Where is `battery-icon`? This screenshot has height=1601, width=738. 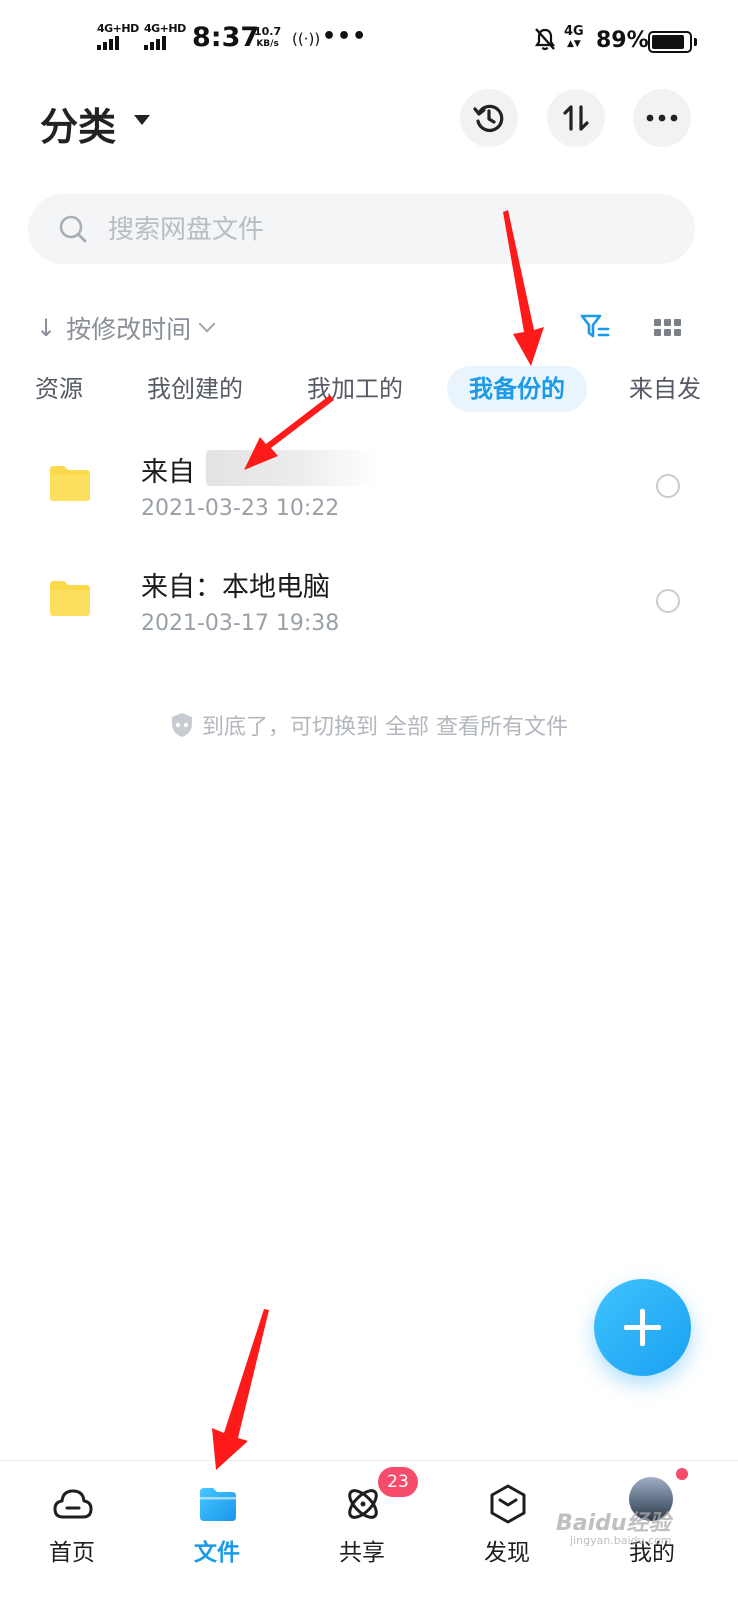
battery-icon is located at coordinates (672, 42).